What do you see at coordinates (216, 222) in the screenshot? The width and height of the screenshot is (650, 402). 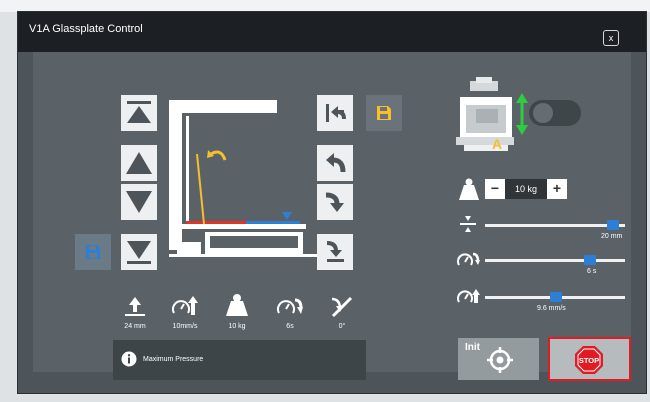 I see `pressure-bar-red` at bounding box center [216, 222].